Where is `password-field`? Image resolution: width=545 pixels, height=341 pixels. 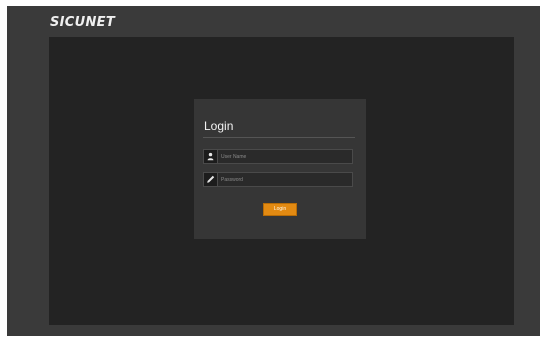
password-field is located at coordinates (278, 179).